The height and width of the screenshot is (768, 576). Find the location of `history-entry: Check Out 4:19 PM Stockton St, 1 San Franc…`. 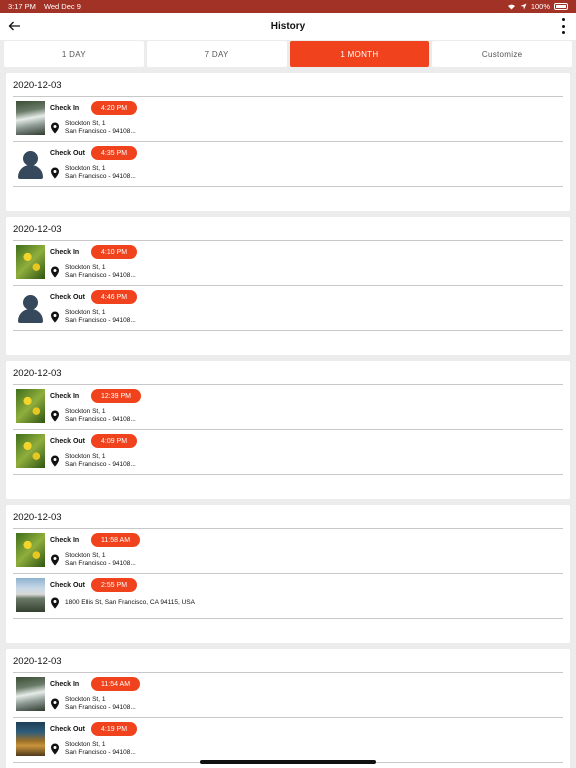

history-entry: Check Out 4:19 PM Stockton St, 1 San Franc… is located at coordinates (288, 740).